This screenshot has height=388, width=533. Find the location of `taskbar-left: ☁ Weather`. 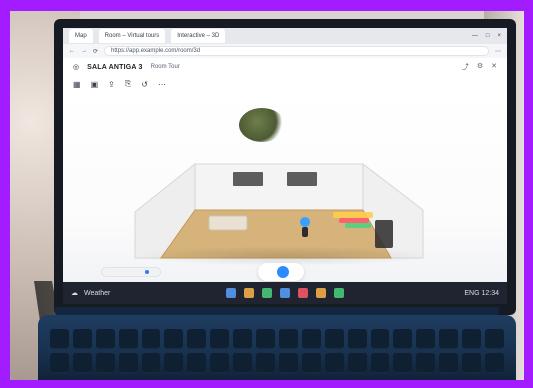

taskbar-left: ☁ Weather is located at coordinates (91, 293).